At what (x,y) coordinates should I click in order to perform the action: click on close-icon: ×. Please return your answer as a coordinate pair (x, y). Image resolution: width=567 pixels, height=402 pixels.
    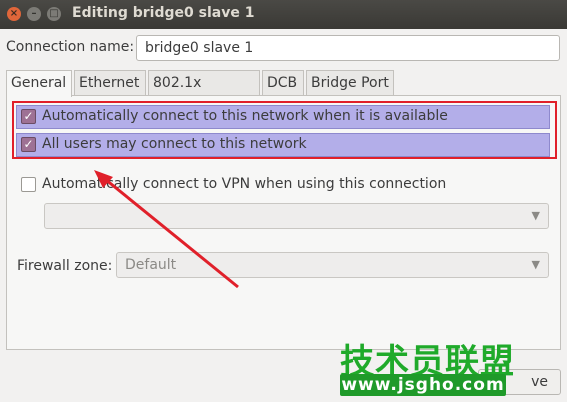
    Looking at the image, I should click on (14, 14).